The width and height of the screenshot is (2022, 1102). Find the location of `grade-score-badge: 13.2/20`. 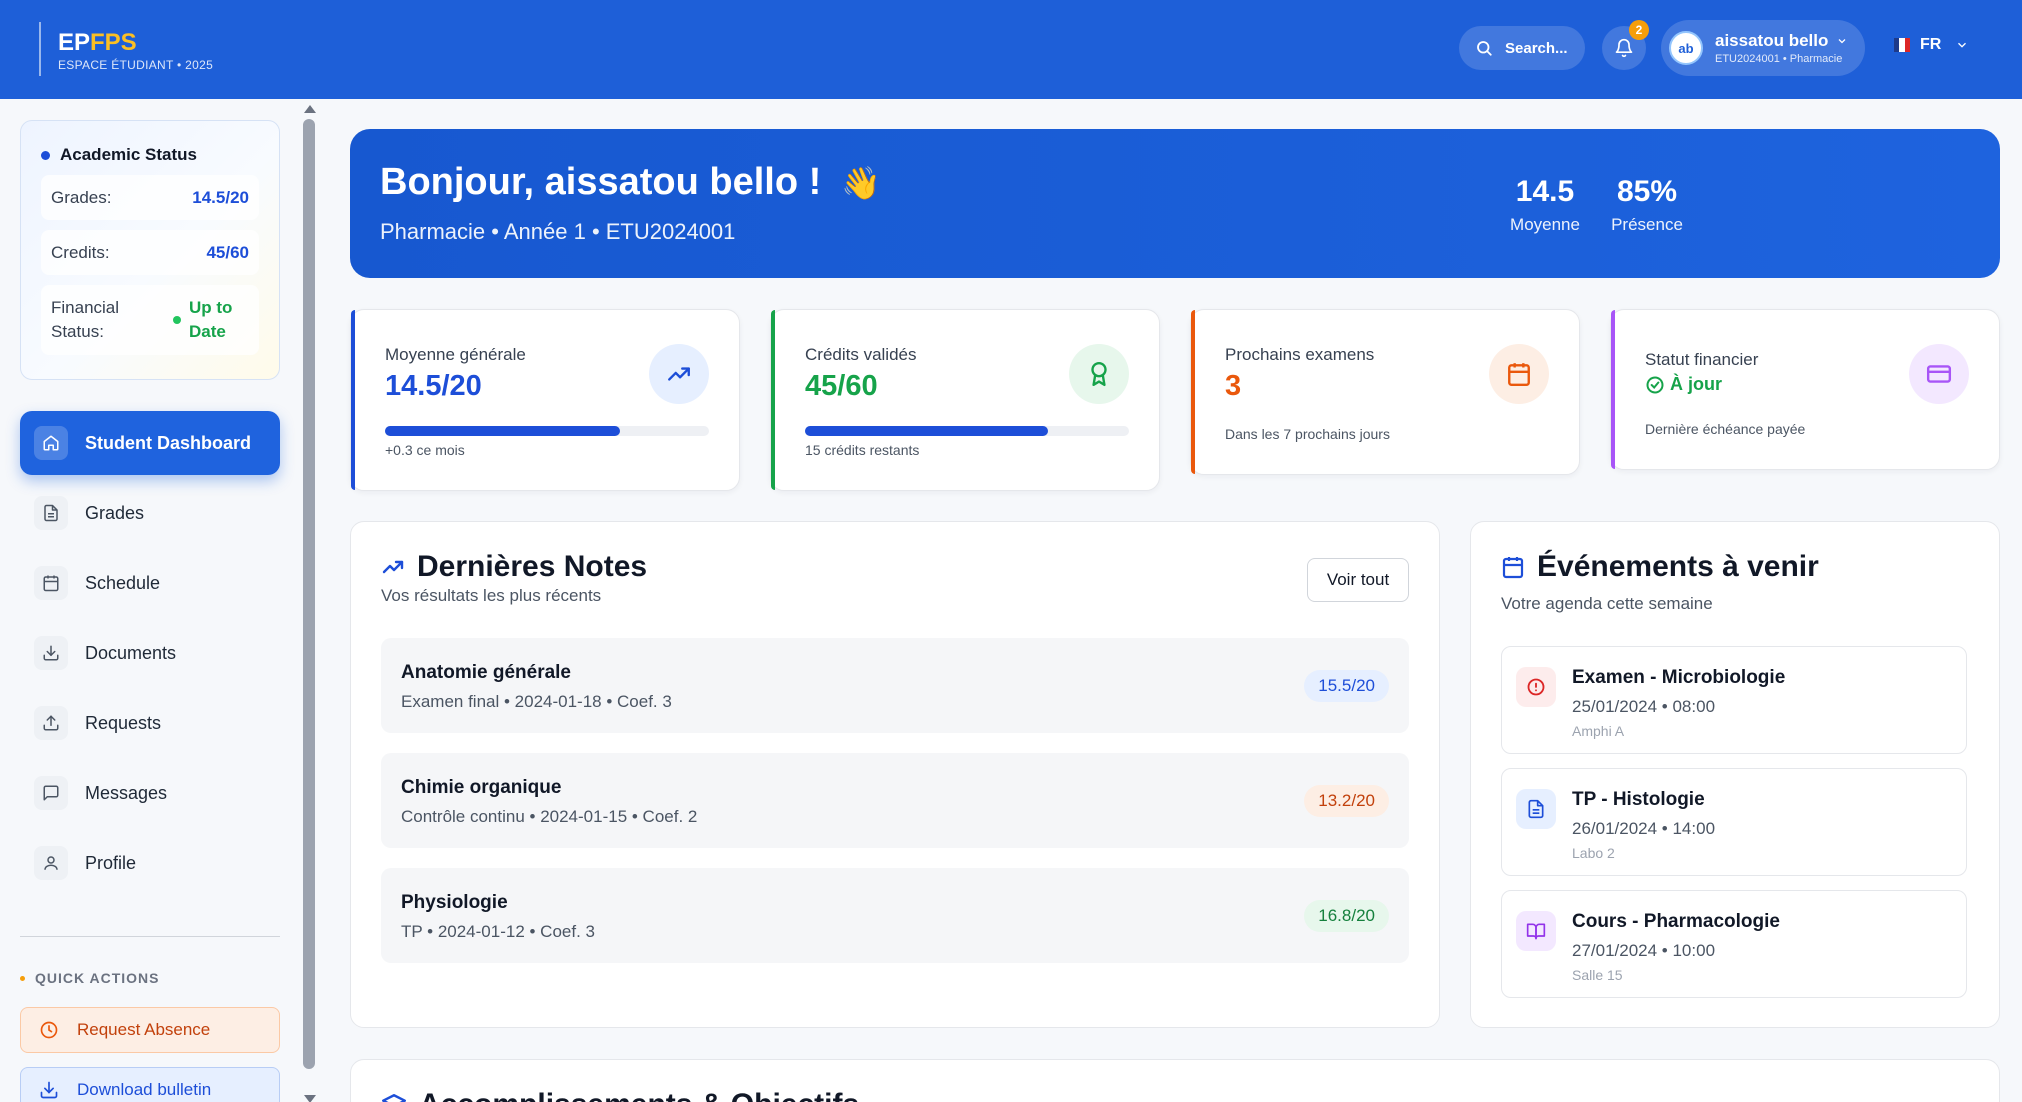

grade-score-badge: 13.2/20 is located at coordinates (1346, 801).